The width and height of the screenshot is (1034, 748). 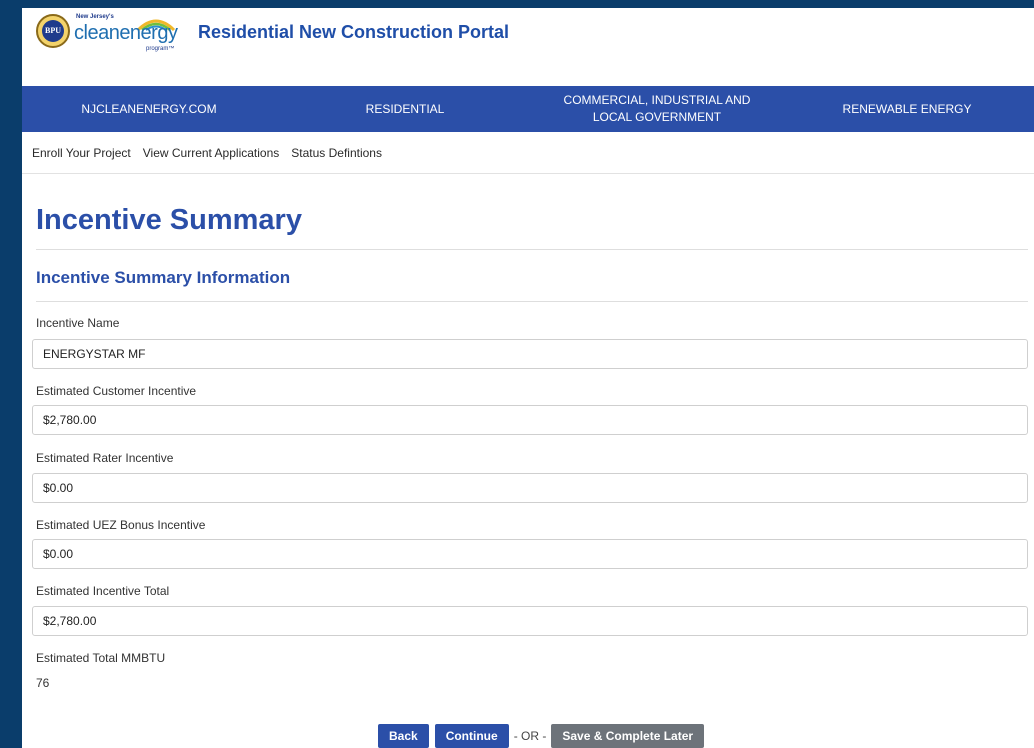 I want to click on nav-item-renewable-energy: RENEWABLE ENERGY, so click(x=907, y=109).